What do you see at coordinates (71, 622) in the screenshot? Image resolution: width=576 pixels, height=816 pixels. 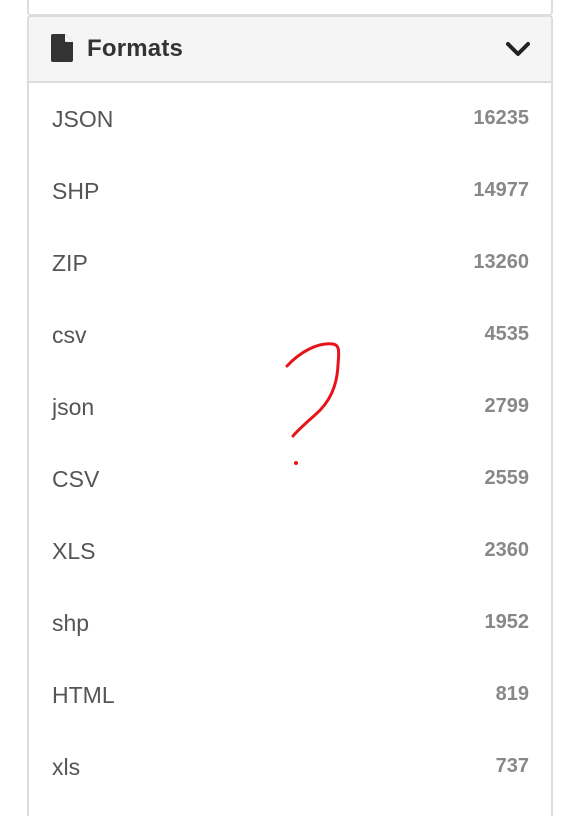 I see `format-label: shp` at bounding box center [71, 622].